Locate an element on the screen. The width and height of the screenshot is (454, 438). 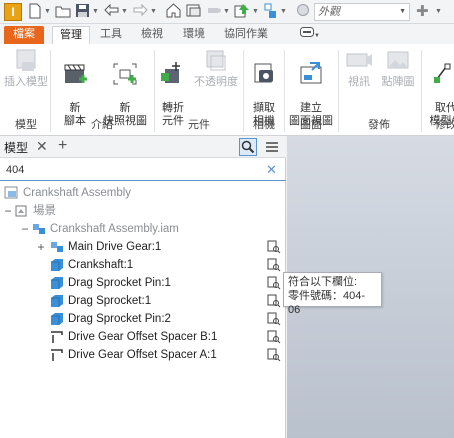
replace-model-reference-button: 取代 模型參 is located at coordinates (438, 88).